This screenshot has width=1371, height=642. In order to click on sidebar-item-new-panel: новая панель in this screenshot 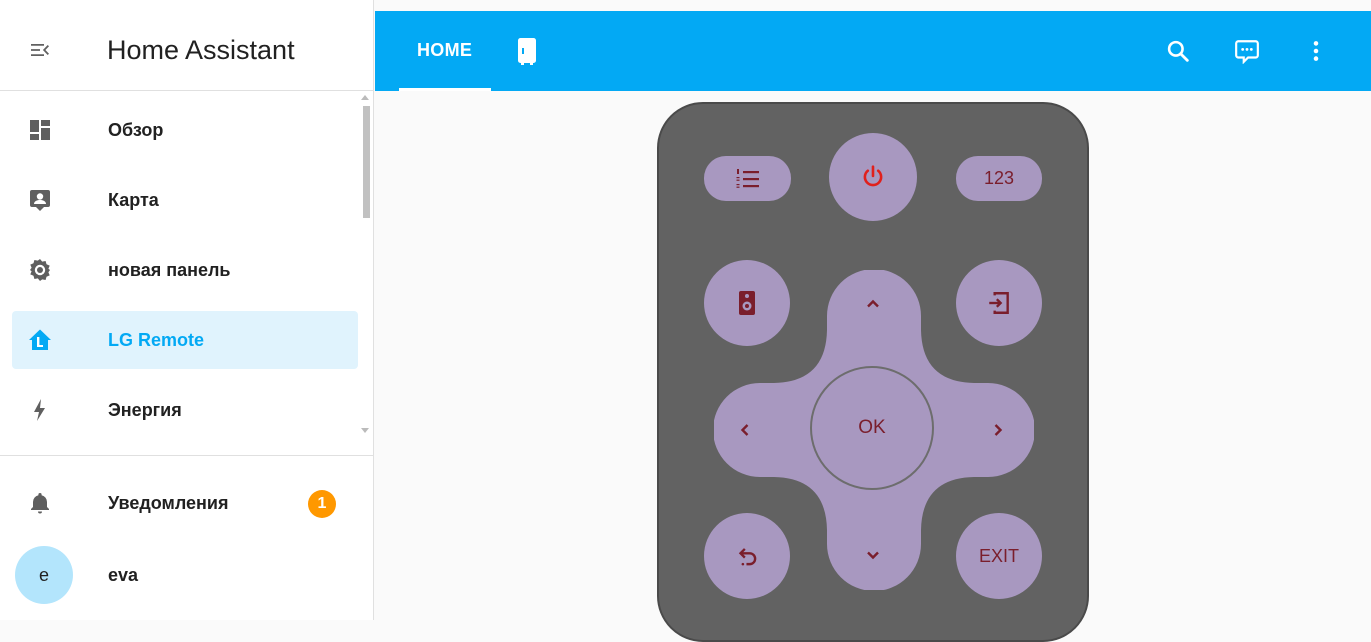, I will do `click(185, 270)`.